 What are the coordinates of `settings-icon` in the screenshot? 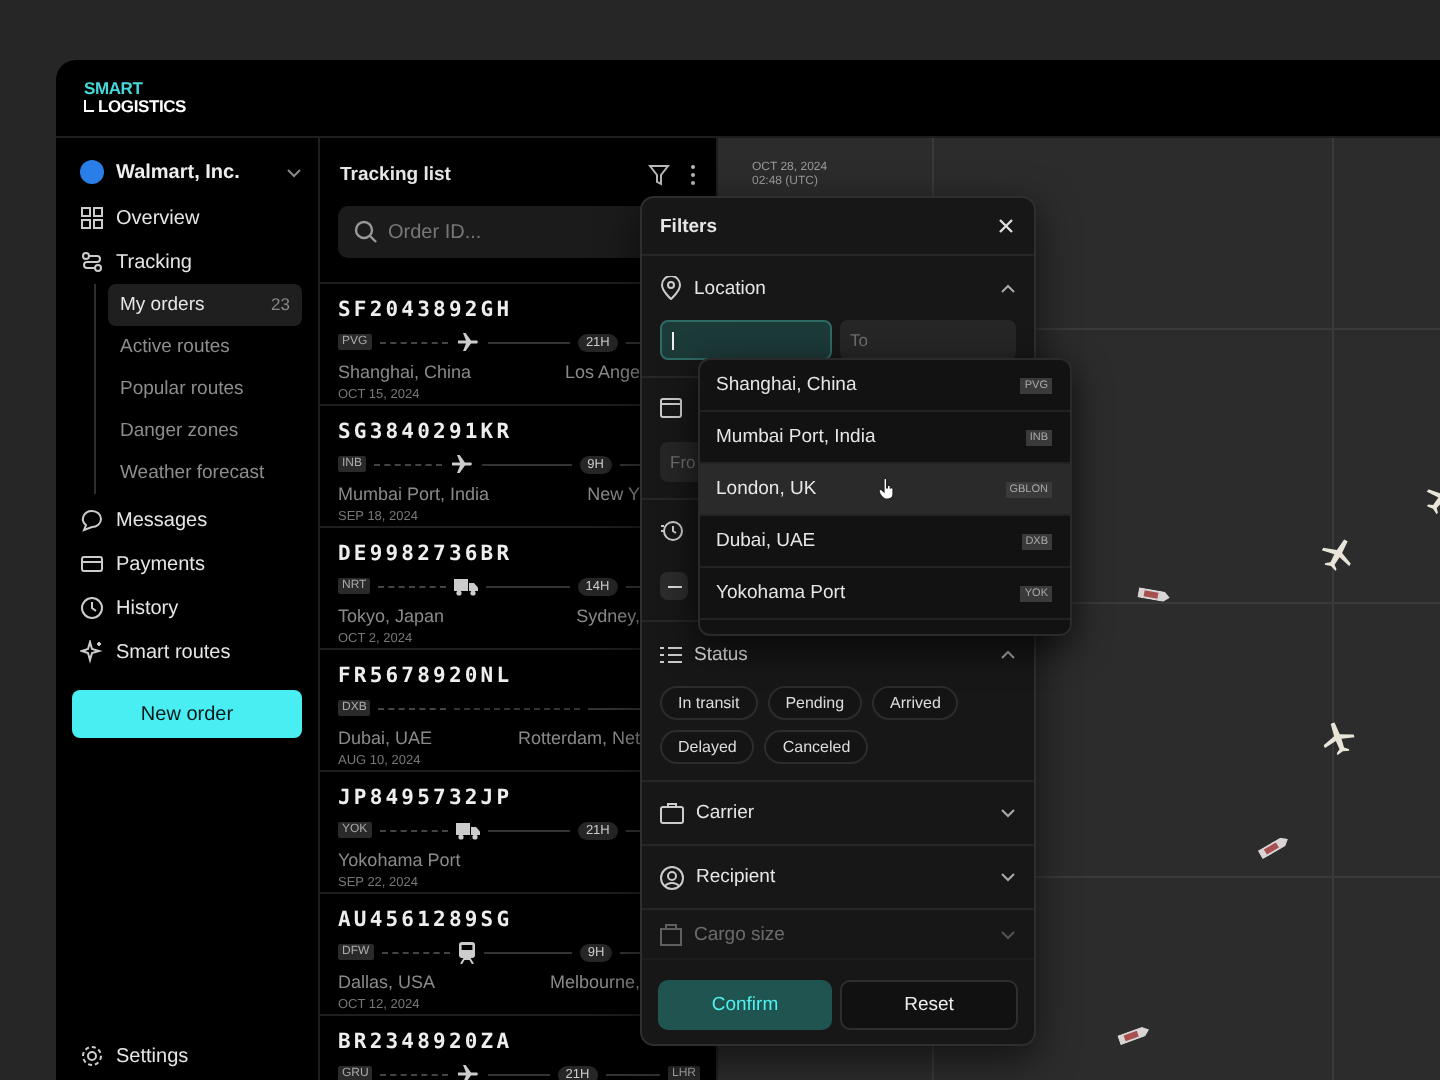 It's located at (92, 1056).